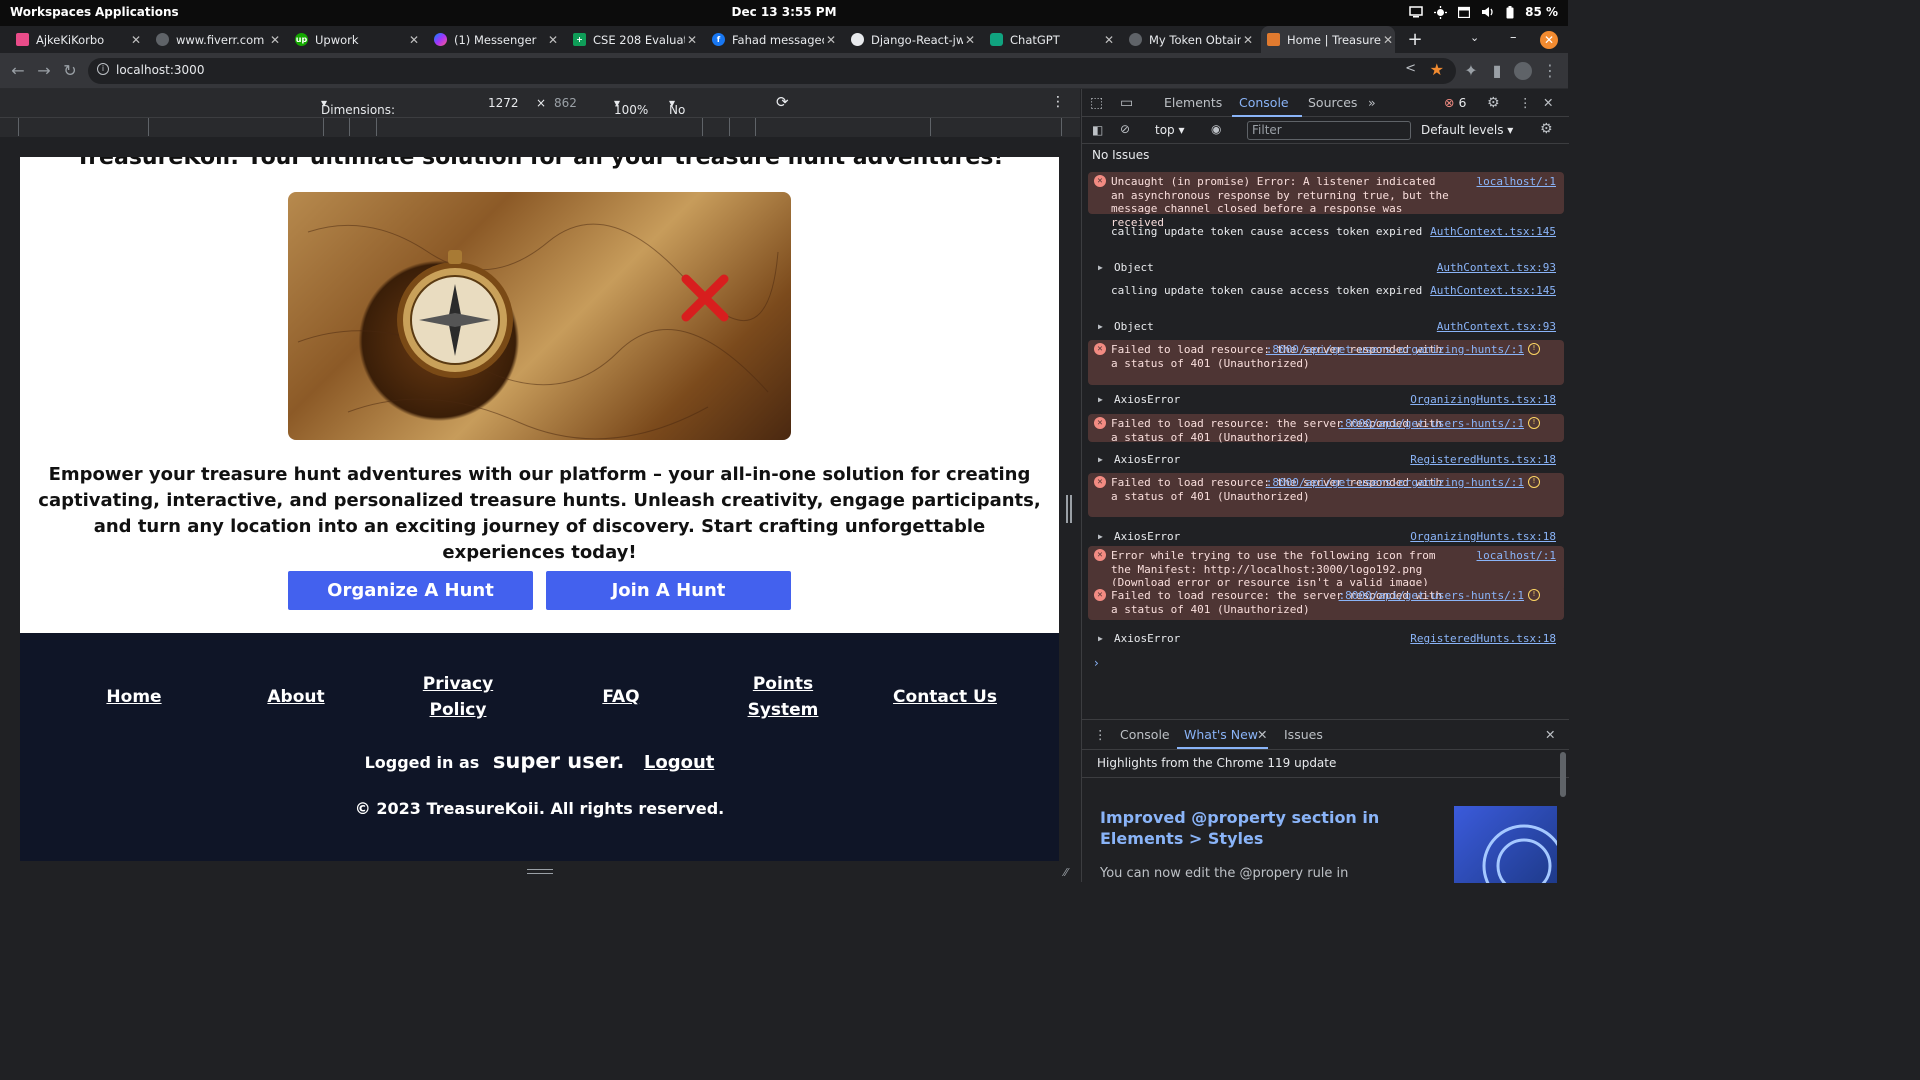 The width and height of the screenshot is (1920, 1080). I want to click on message-source-link: :8000/api/get-users-hunts/:1, so click(1431, 596).